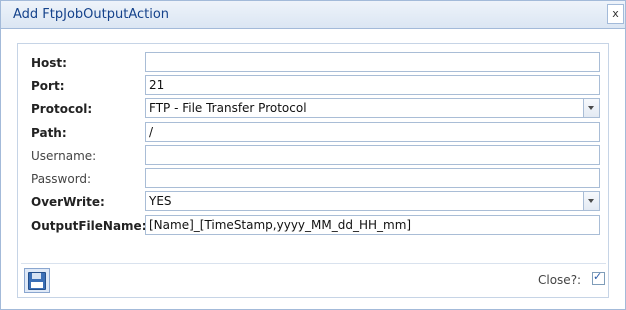 This screenshot has height=310, width=626. What do you see at coordinates (560, 280) in the screenshot?
I see `close-checkbox-label: Close?:` at bounding box center [560, 280].